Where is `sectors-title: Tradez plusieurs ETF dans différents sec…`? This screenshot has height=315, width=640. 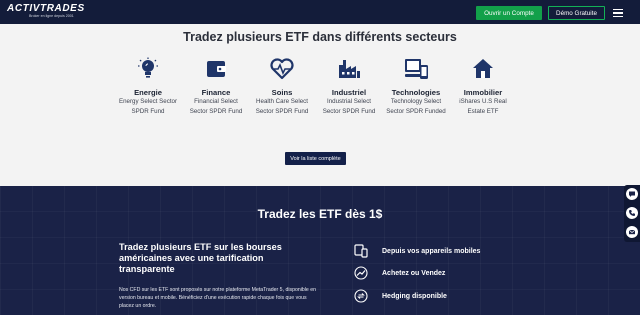 sectors-title: Tradez plusieurs ETF dans différents sec… is located at coordinates (320, 37).